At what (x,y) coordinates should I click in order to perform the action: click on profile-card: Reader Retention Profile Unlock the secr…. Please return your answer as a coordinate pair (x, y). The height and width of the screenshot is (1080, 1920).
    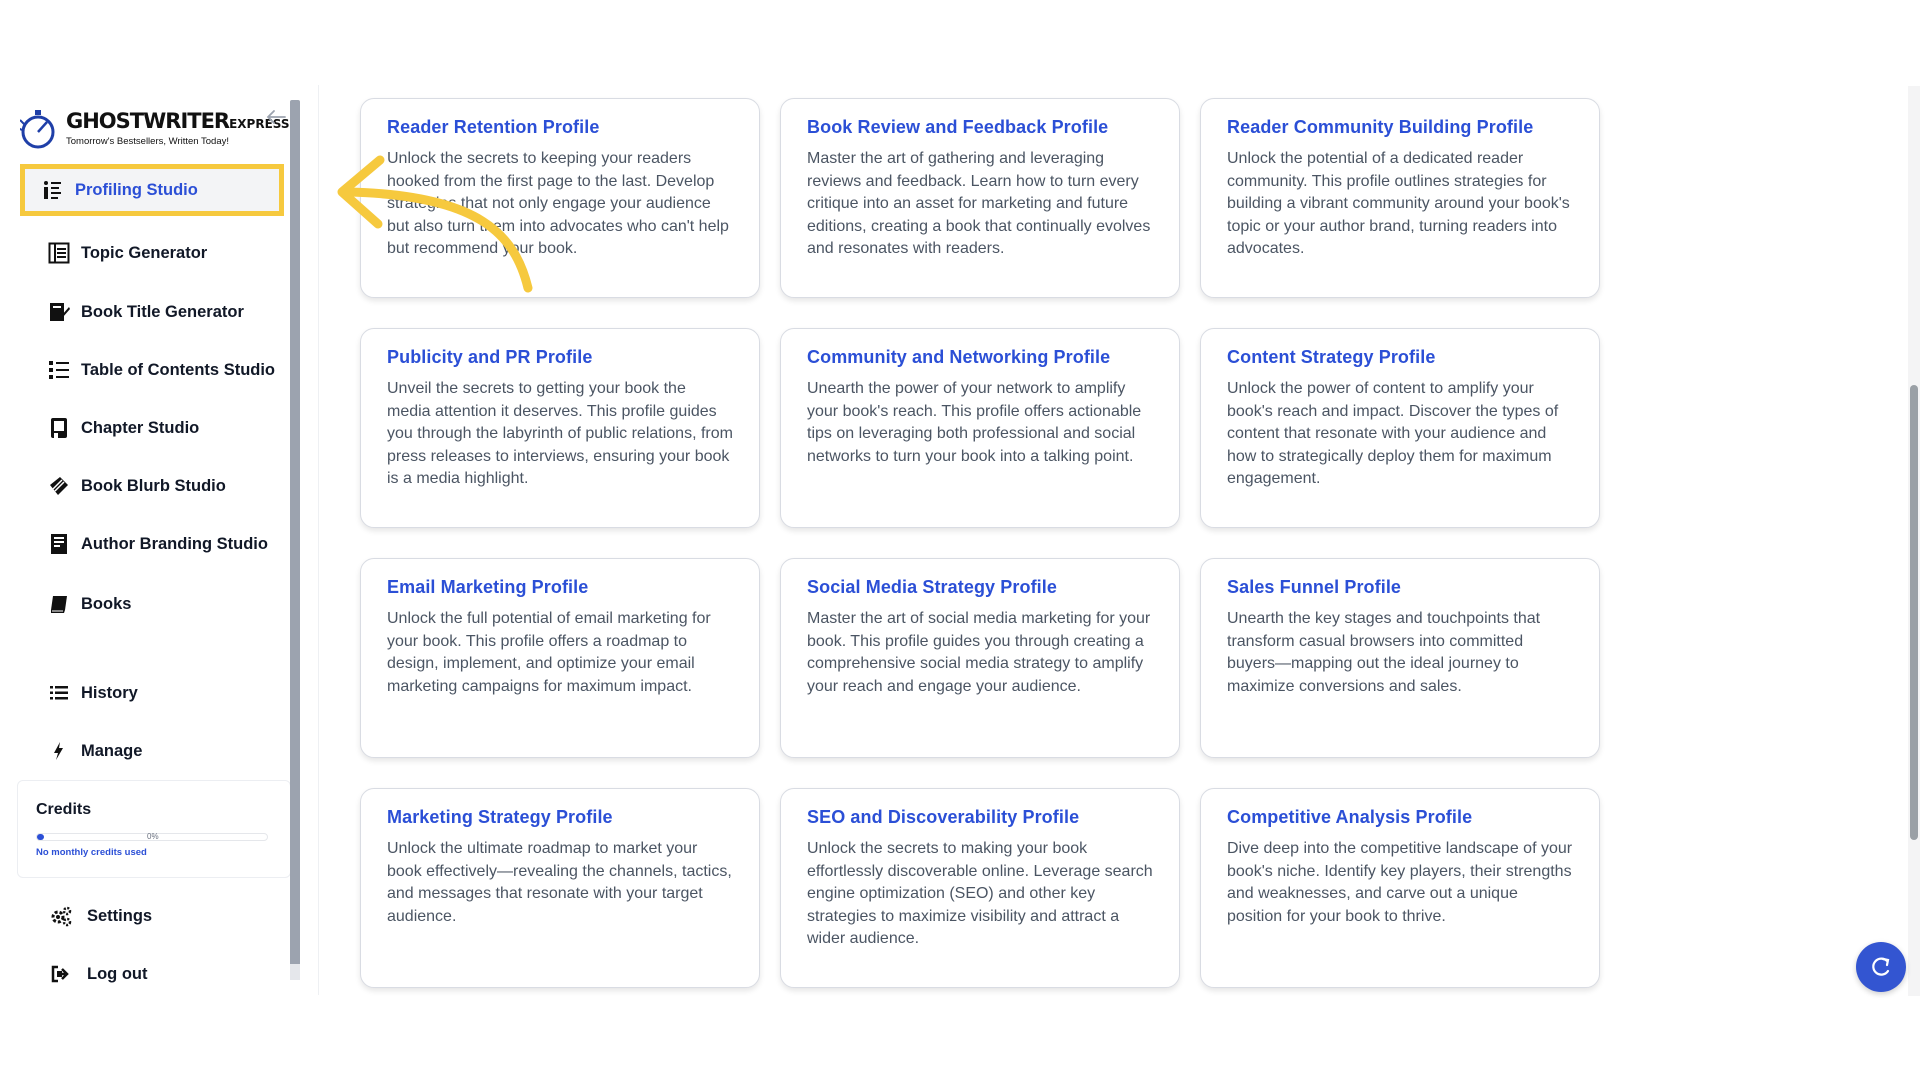
    Looking at the image, I should click on (560, 198).